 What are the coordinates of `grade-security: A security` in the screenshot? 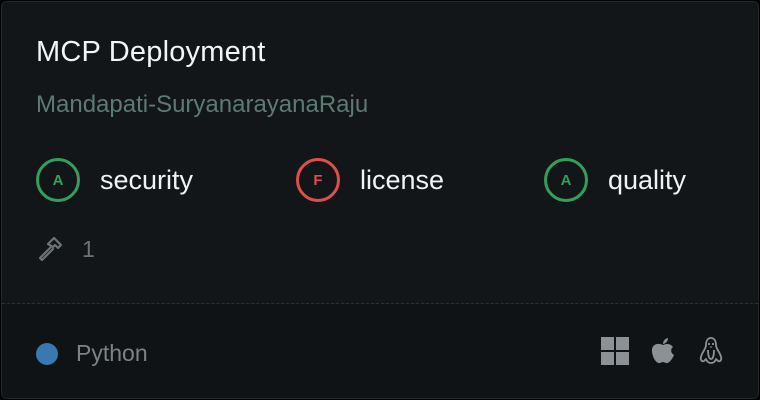 It's located at (114, 180).